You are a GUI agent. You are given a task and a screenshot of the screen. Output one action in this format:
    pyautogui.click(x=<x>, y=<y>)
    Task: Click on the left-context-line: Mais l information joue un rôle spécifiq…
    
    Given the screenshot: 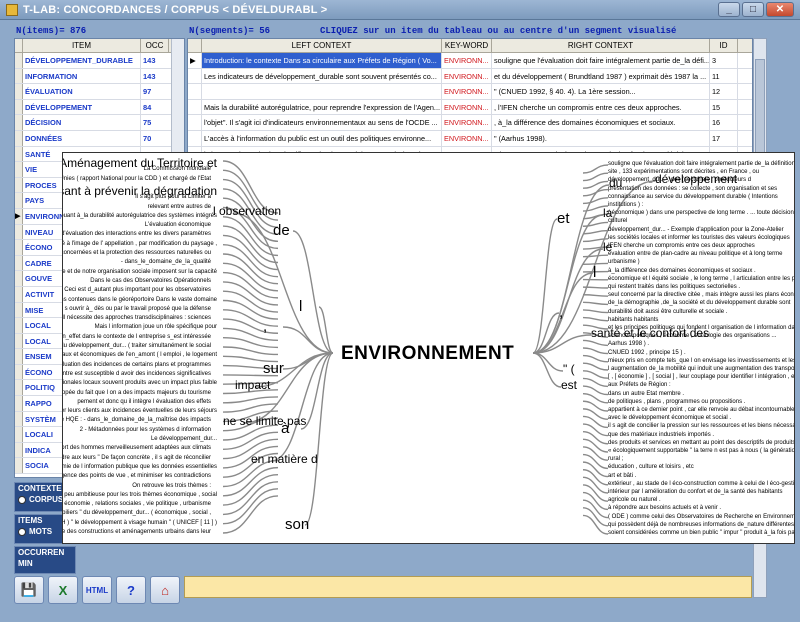 What is the action you would take?
    pyautogui.click(x=156, y=327)
    